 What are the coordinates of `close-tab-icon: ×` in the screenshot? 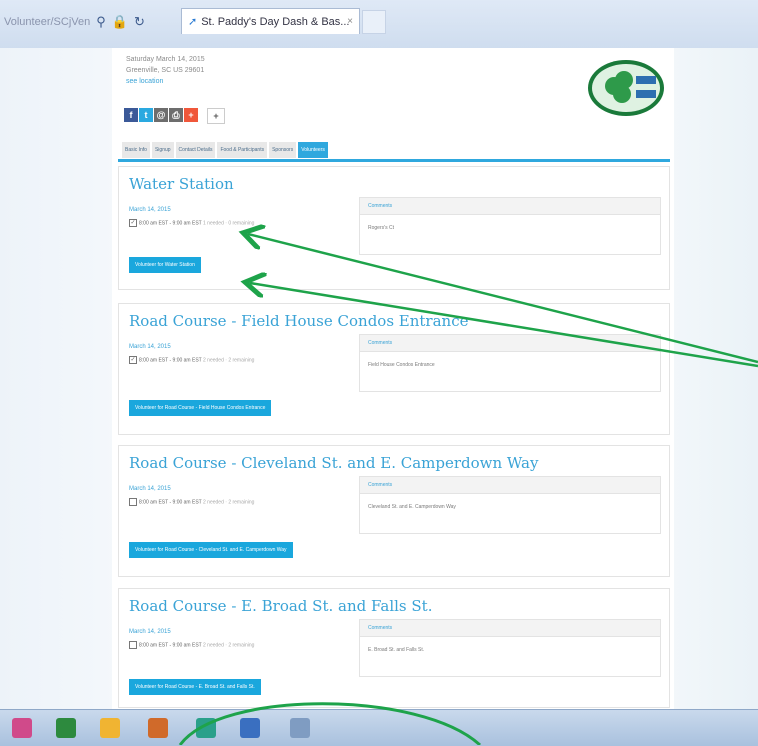 It's located at (350, 21).